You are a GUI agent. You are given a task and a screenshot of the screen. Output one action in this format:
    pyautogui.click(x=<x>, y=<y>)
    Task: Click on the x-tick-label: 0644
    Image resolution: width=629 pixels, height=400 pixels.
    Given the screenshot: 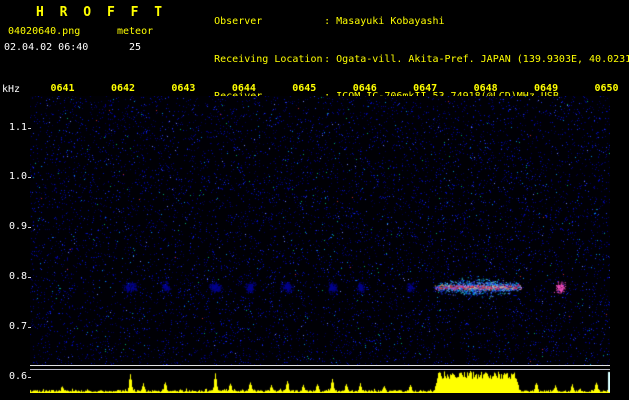 What is the action you would take?
    pyautogui.click(x=243, y=88)
    